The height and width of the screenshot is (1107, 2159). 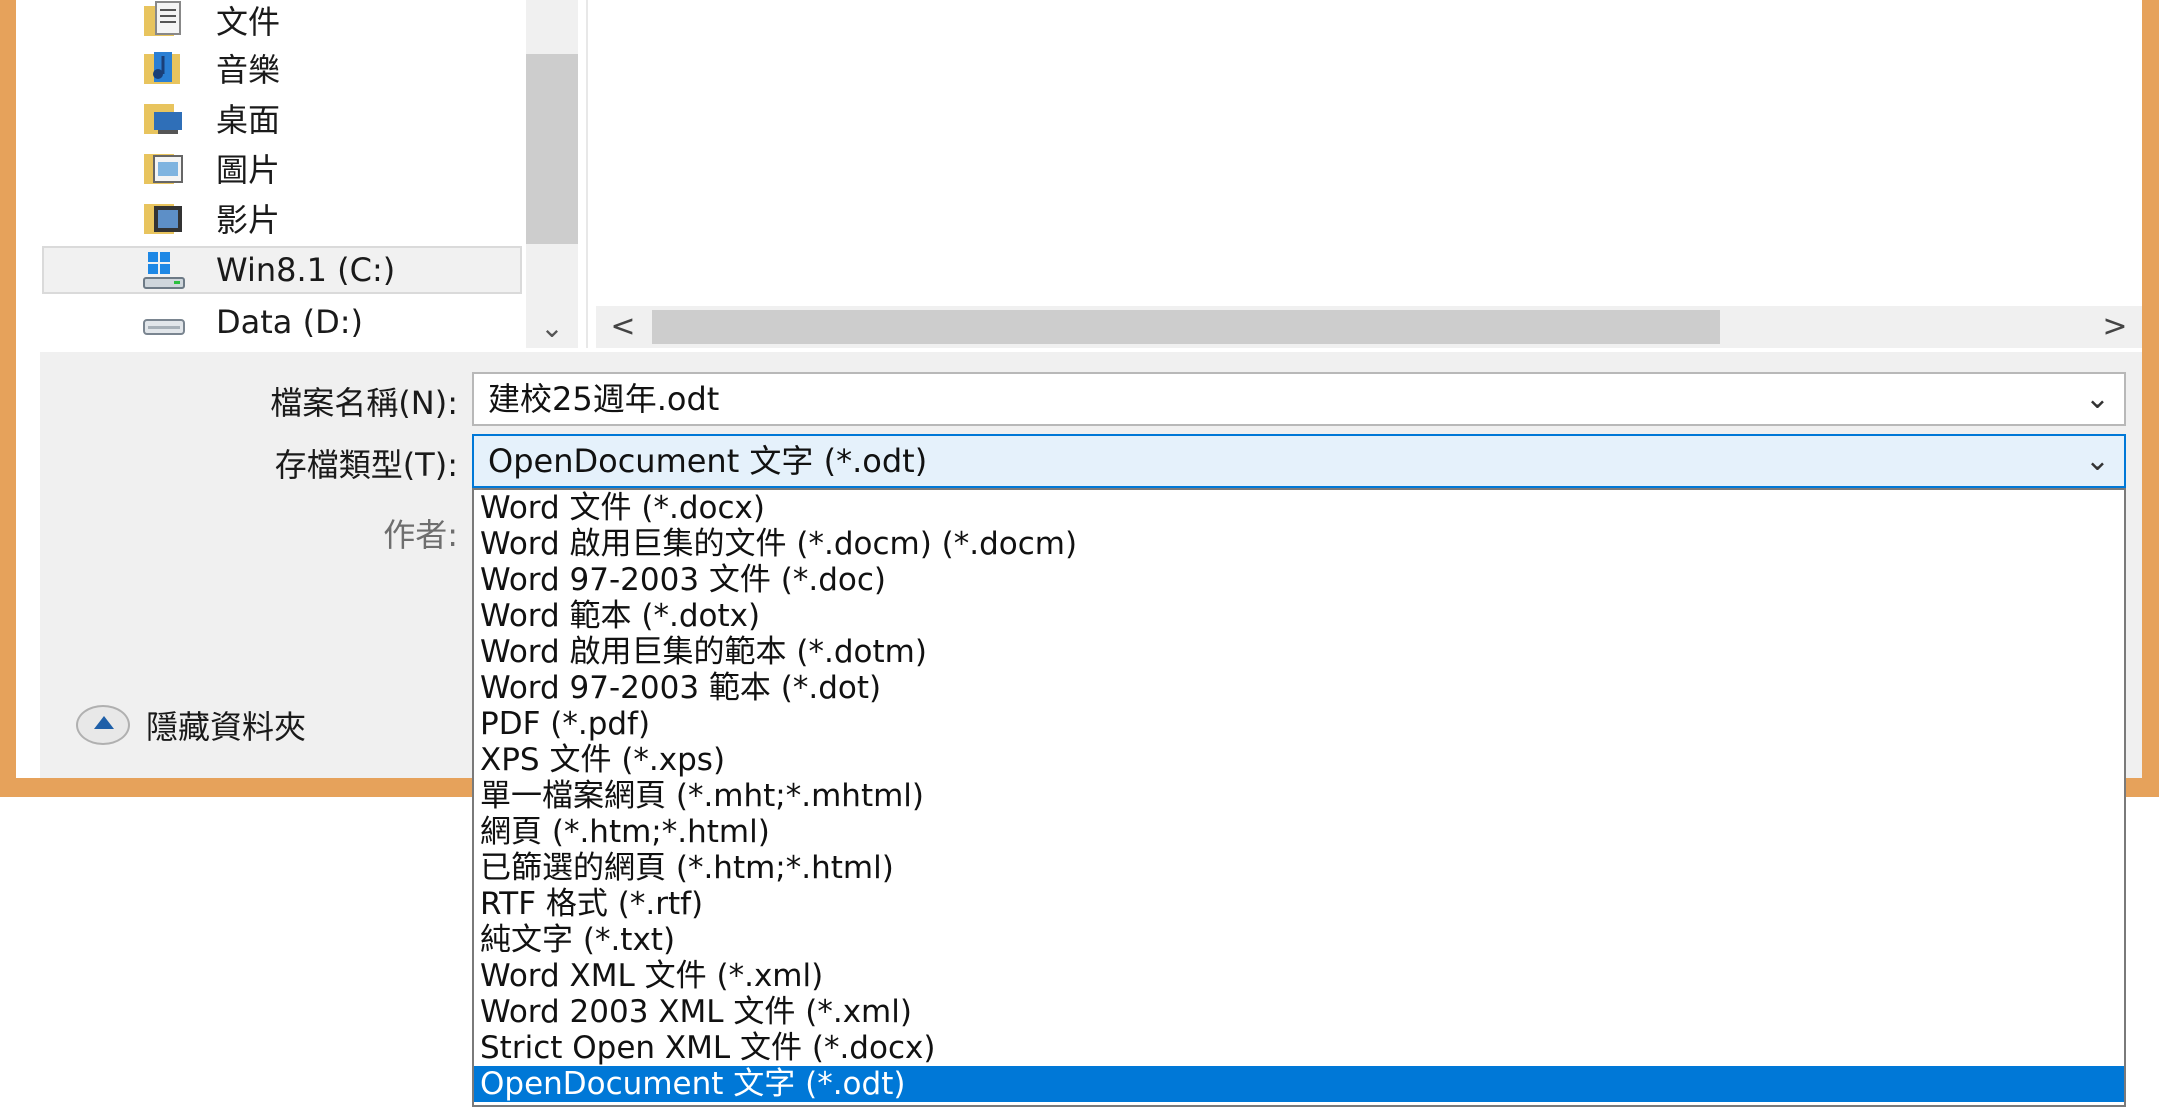 What do you see at coordinates (1299, 904) in the screenshot?
I see `filetype-option: RTF 格式 (*.rtf)` at bounding box center [1299, 904].